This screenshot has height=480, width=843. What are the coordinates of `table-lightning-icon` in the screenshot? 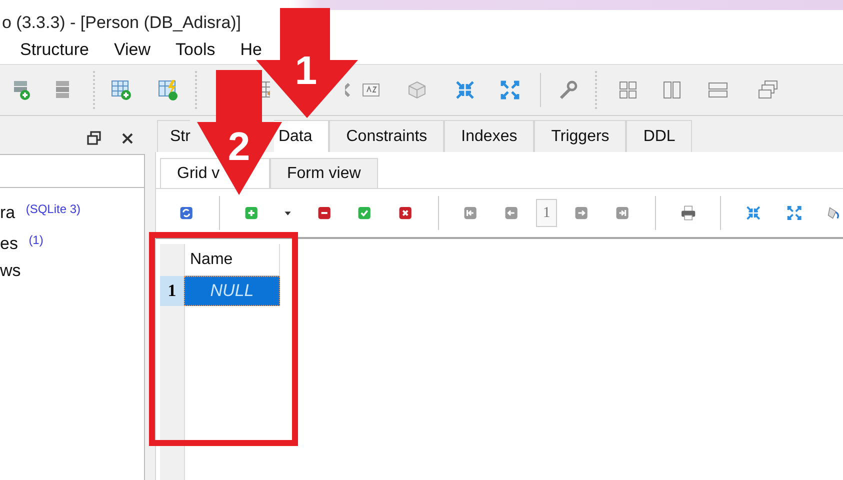 It's located at (168, 90).